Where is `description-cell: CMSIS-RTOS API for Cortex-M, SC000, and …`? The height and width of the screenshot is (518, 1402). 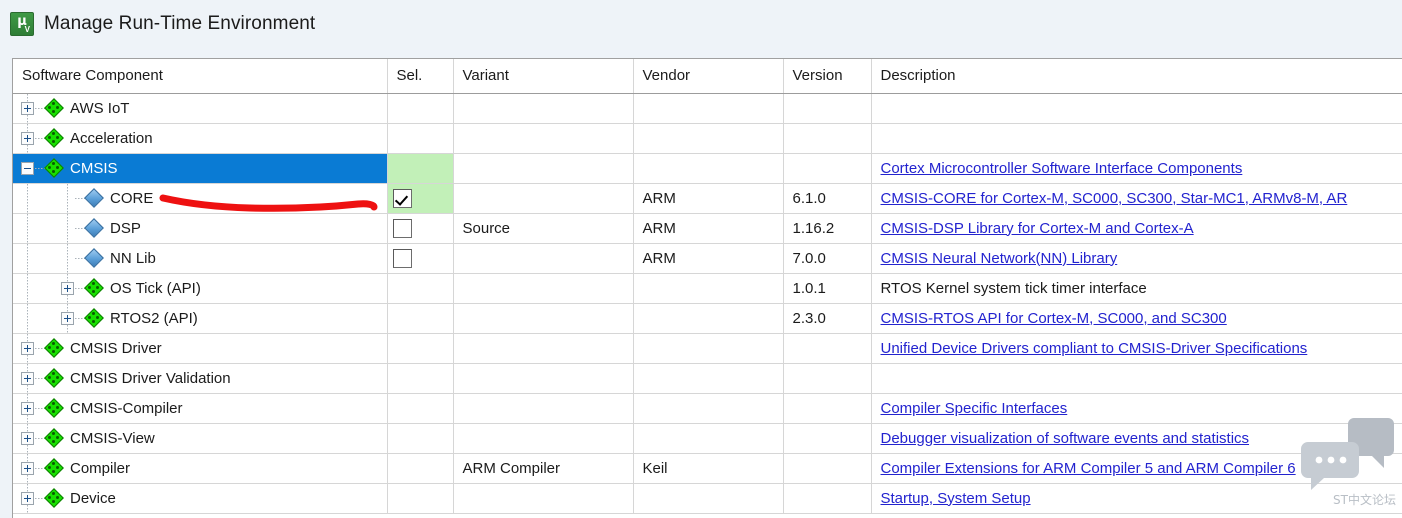 description-cell: CMSIS-RTOS API for Cortex-M, SC000, and … is located at coordinates (1136, 318).